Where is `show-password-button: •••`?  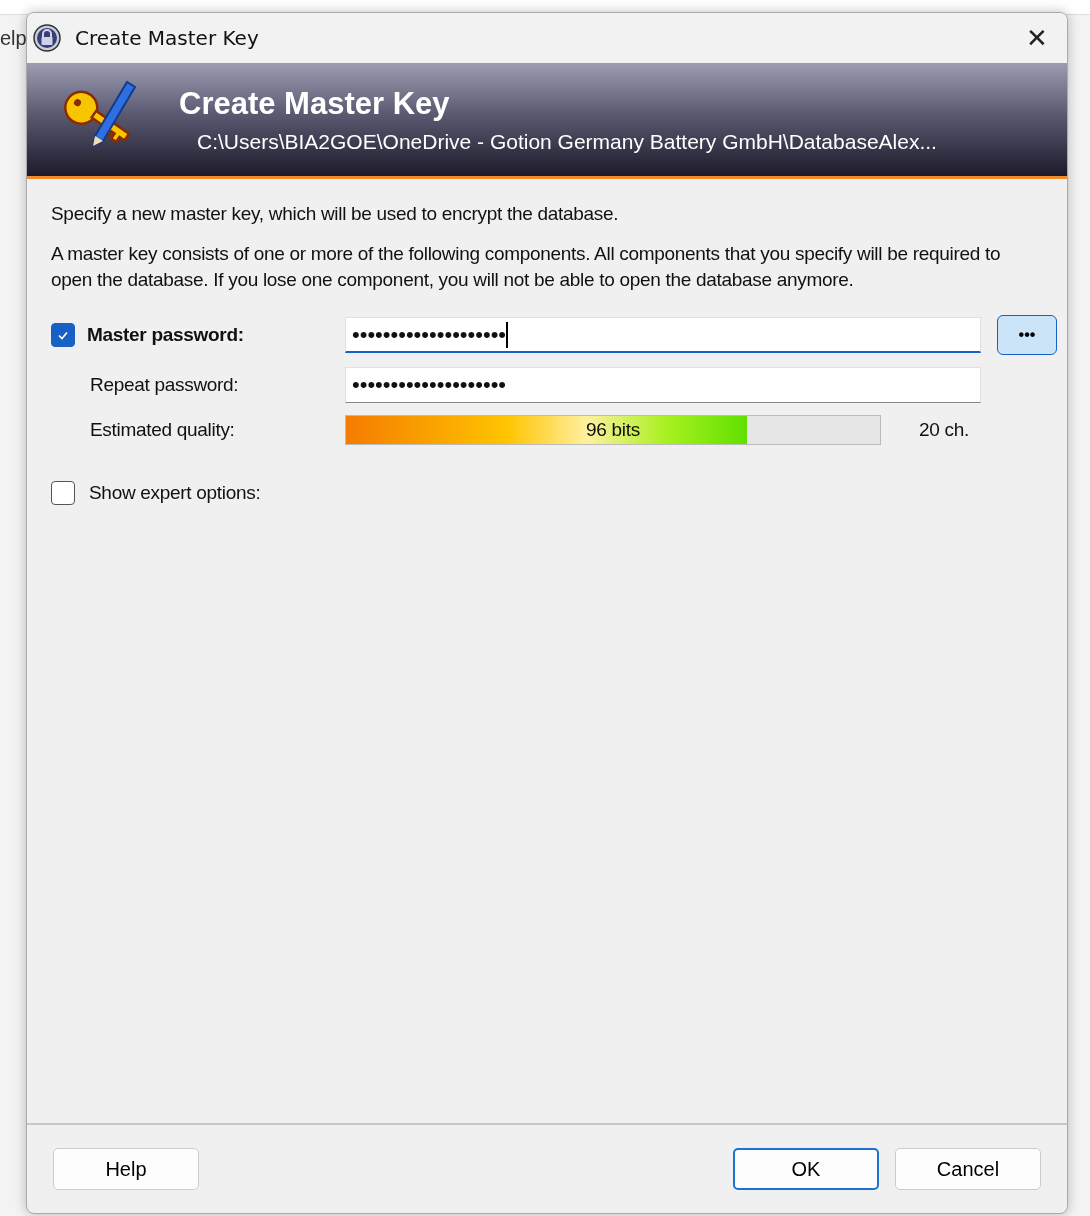 show-password-button: ••• is located at coordinates (1027, 335).